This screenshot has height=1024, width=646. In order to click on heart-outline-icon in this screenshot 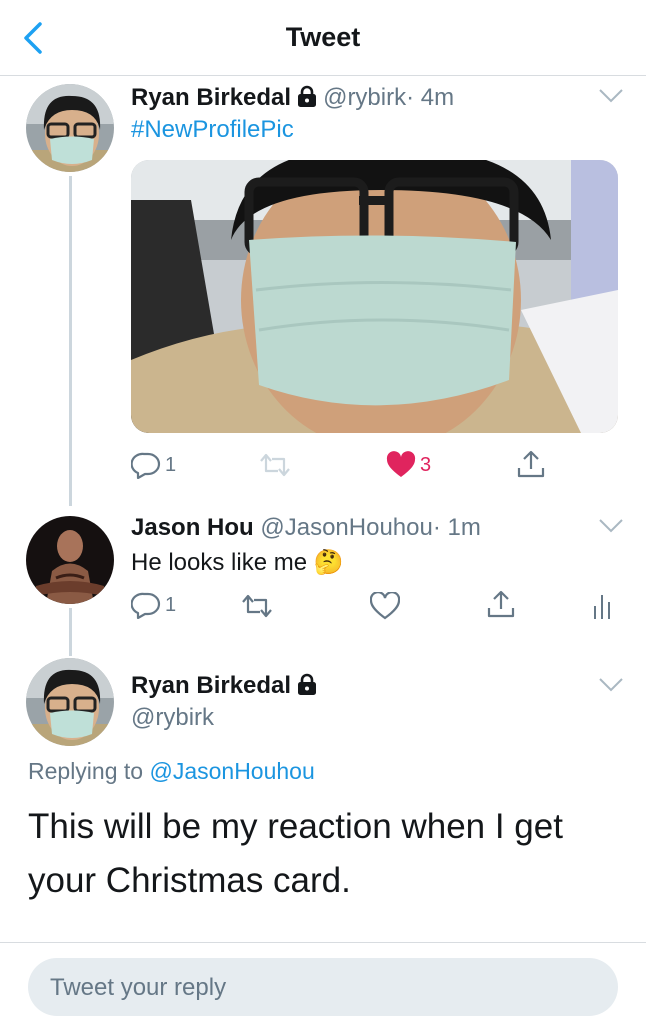, I will do `click(385, 606)`.